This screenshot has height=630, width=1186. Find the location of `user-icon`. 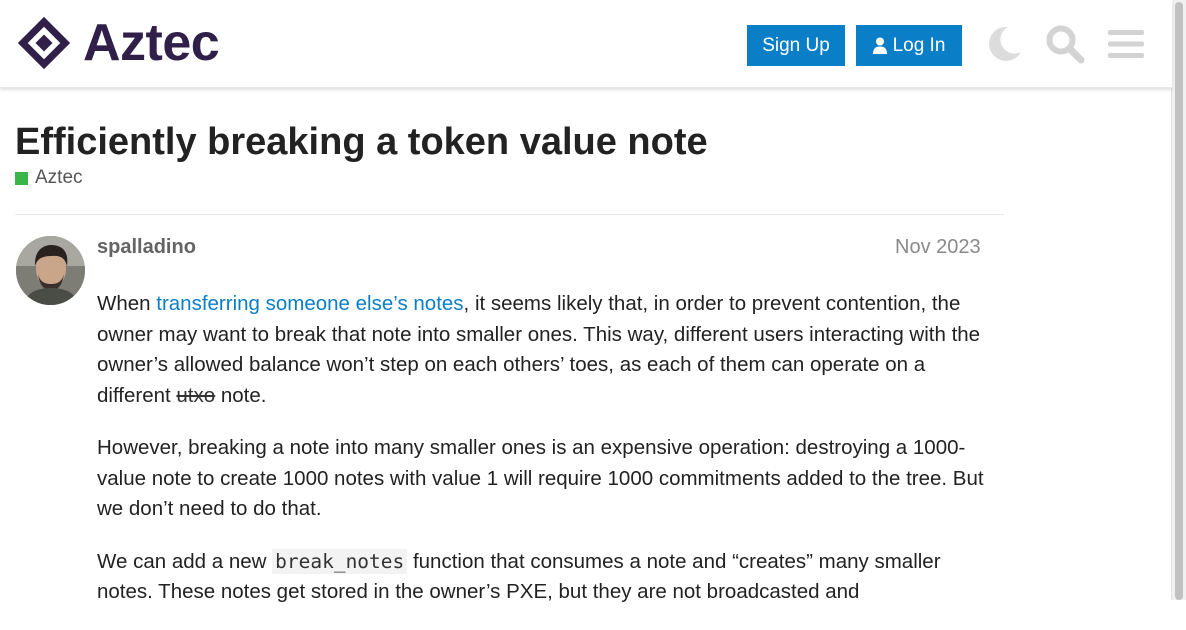

user-icon is located at coordinates (879, 45).